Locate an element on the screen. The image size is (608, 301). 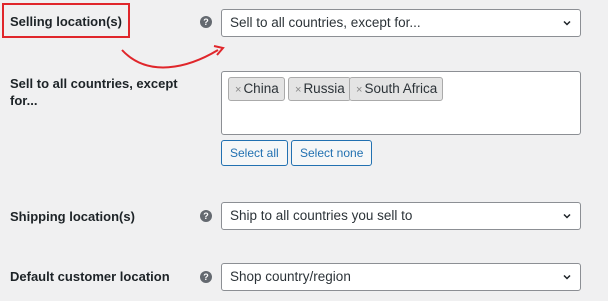
default-customer-location-label: Default customer location is located at coordinates (90, 276).